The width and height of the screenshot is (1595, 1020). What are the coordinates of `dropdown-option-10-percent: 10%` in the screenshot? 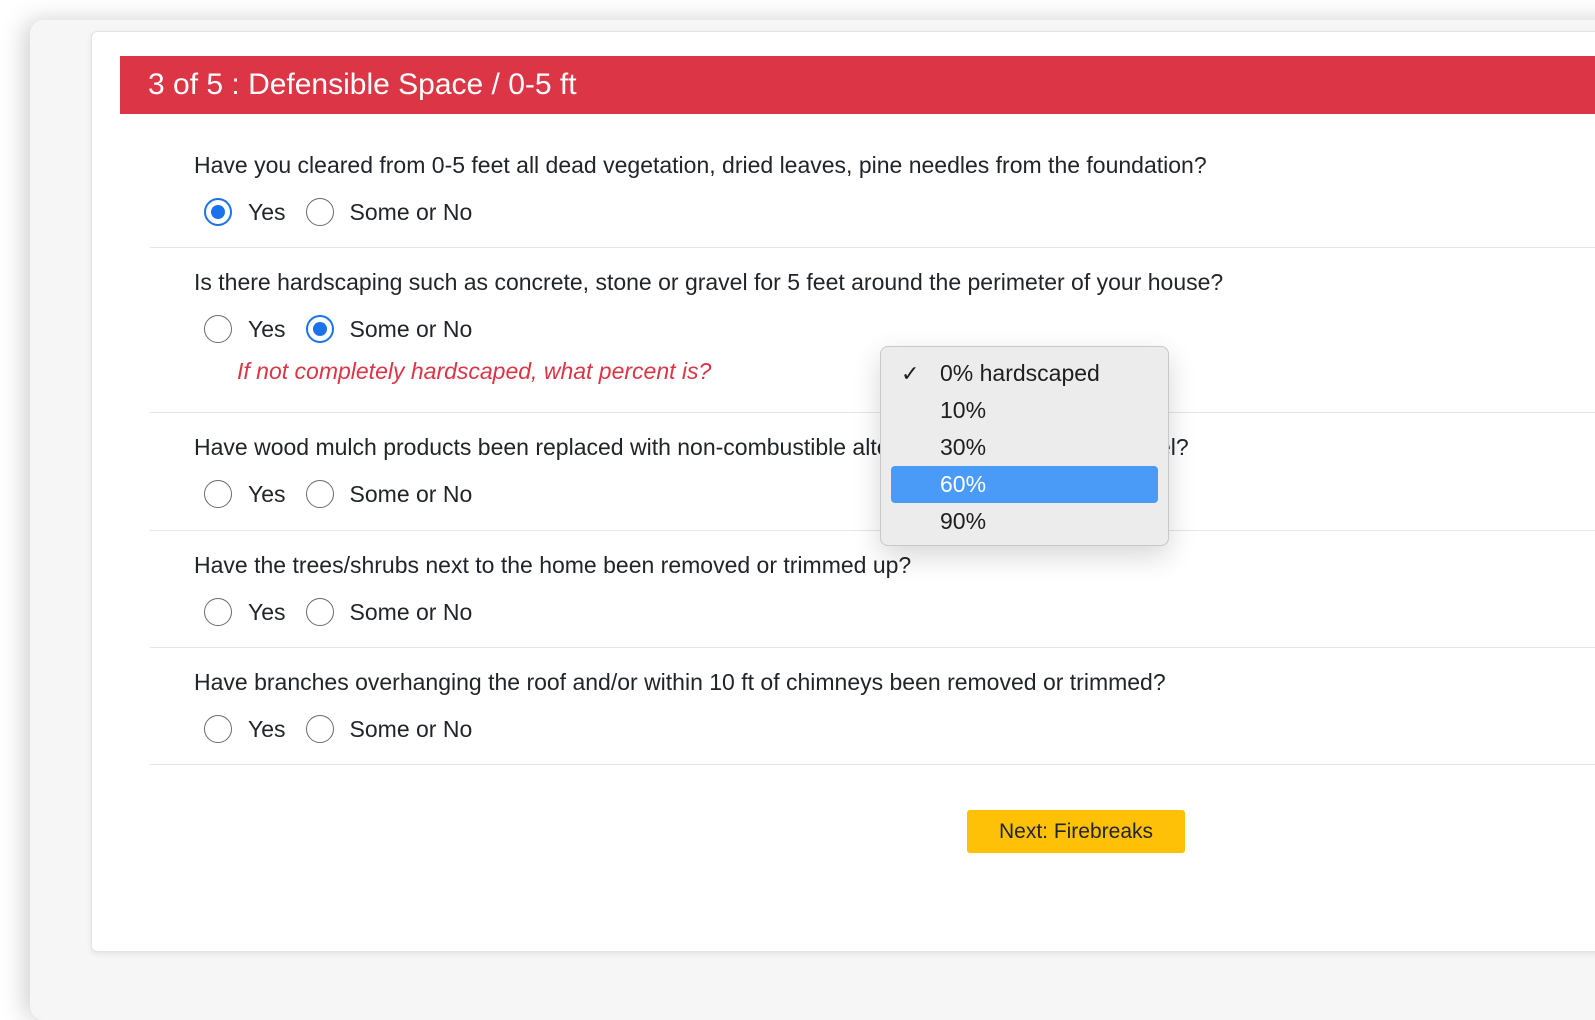 It's located at (1024, 410).